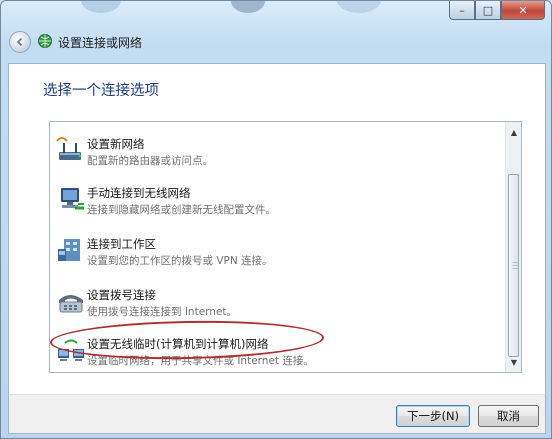 The width and height of the screenshot is (552, 439). Describe the element at coordinates (433, 416) in the screenshot. I see `next-button: 下一步(N)` at that location.